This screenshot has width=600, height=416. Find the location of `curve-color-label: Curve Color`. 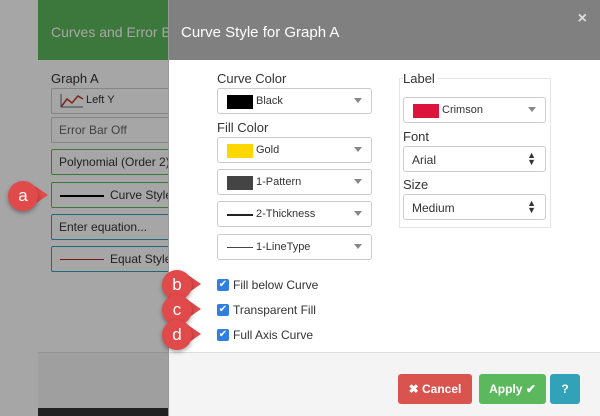

curve-color-label: Curve Color is located at coordinates (252, 78).